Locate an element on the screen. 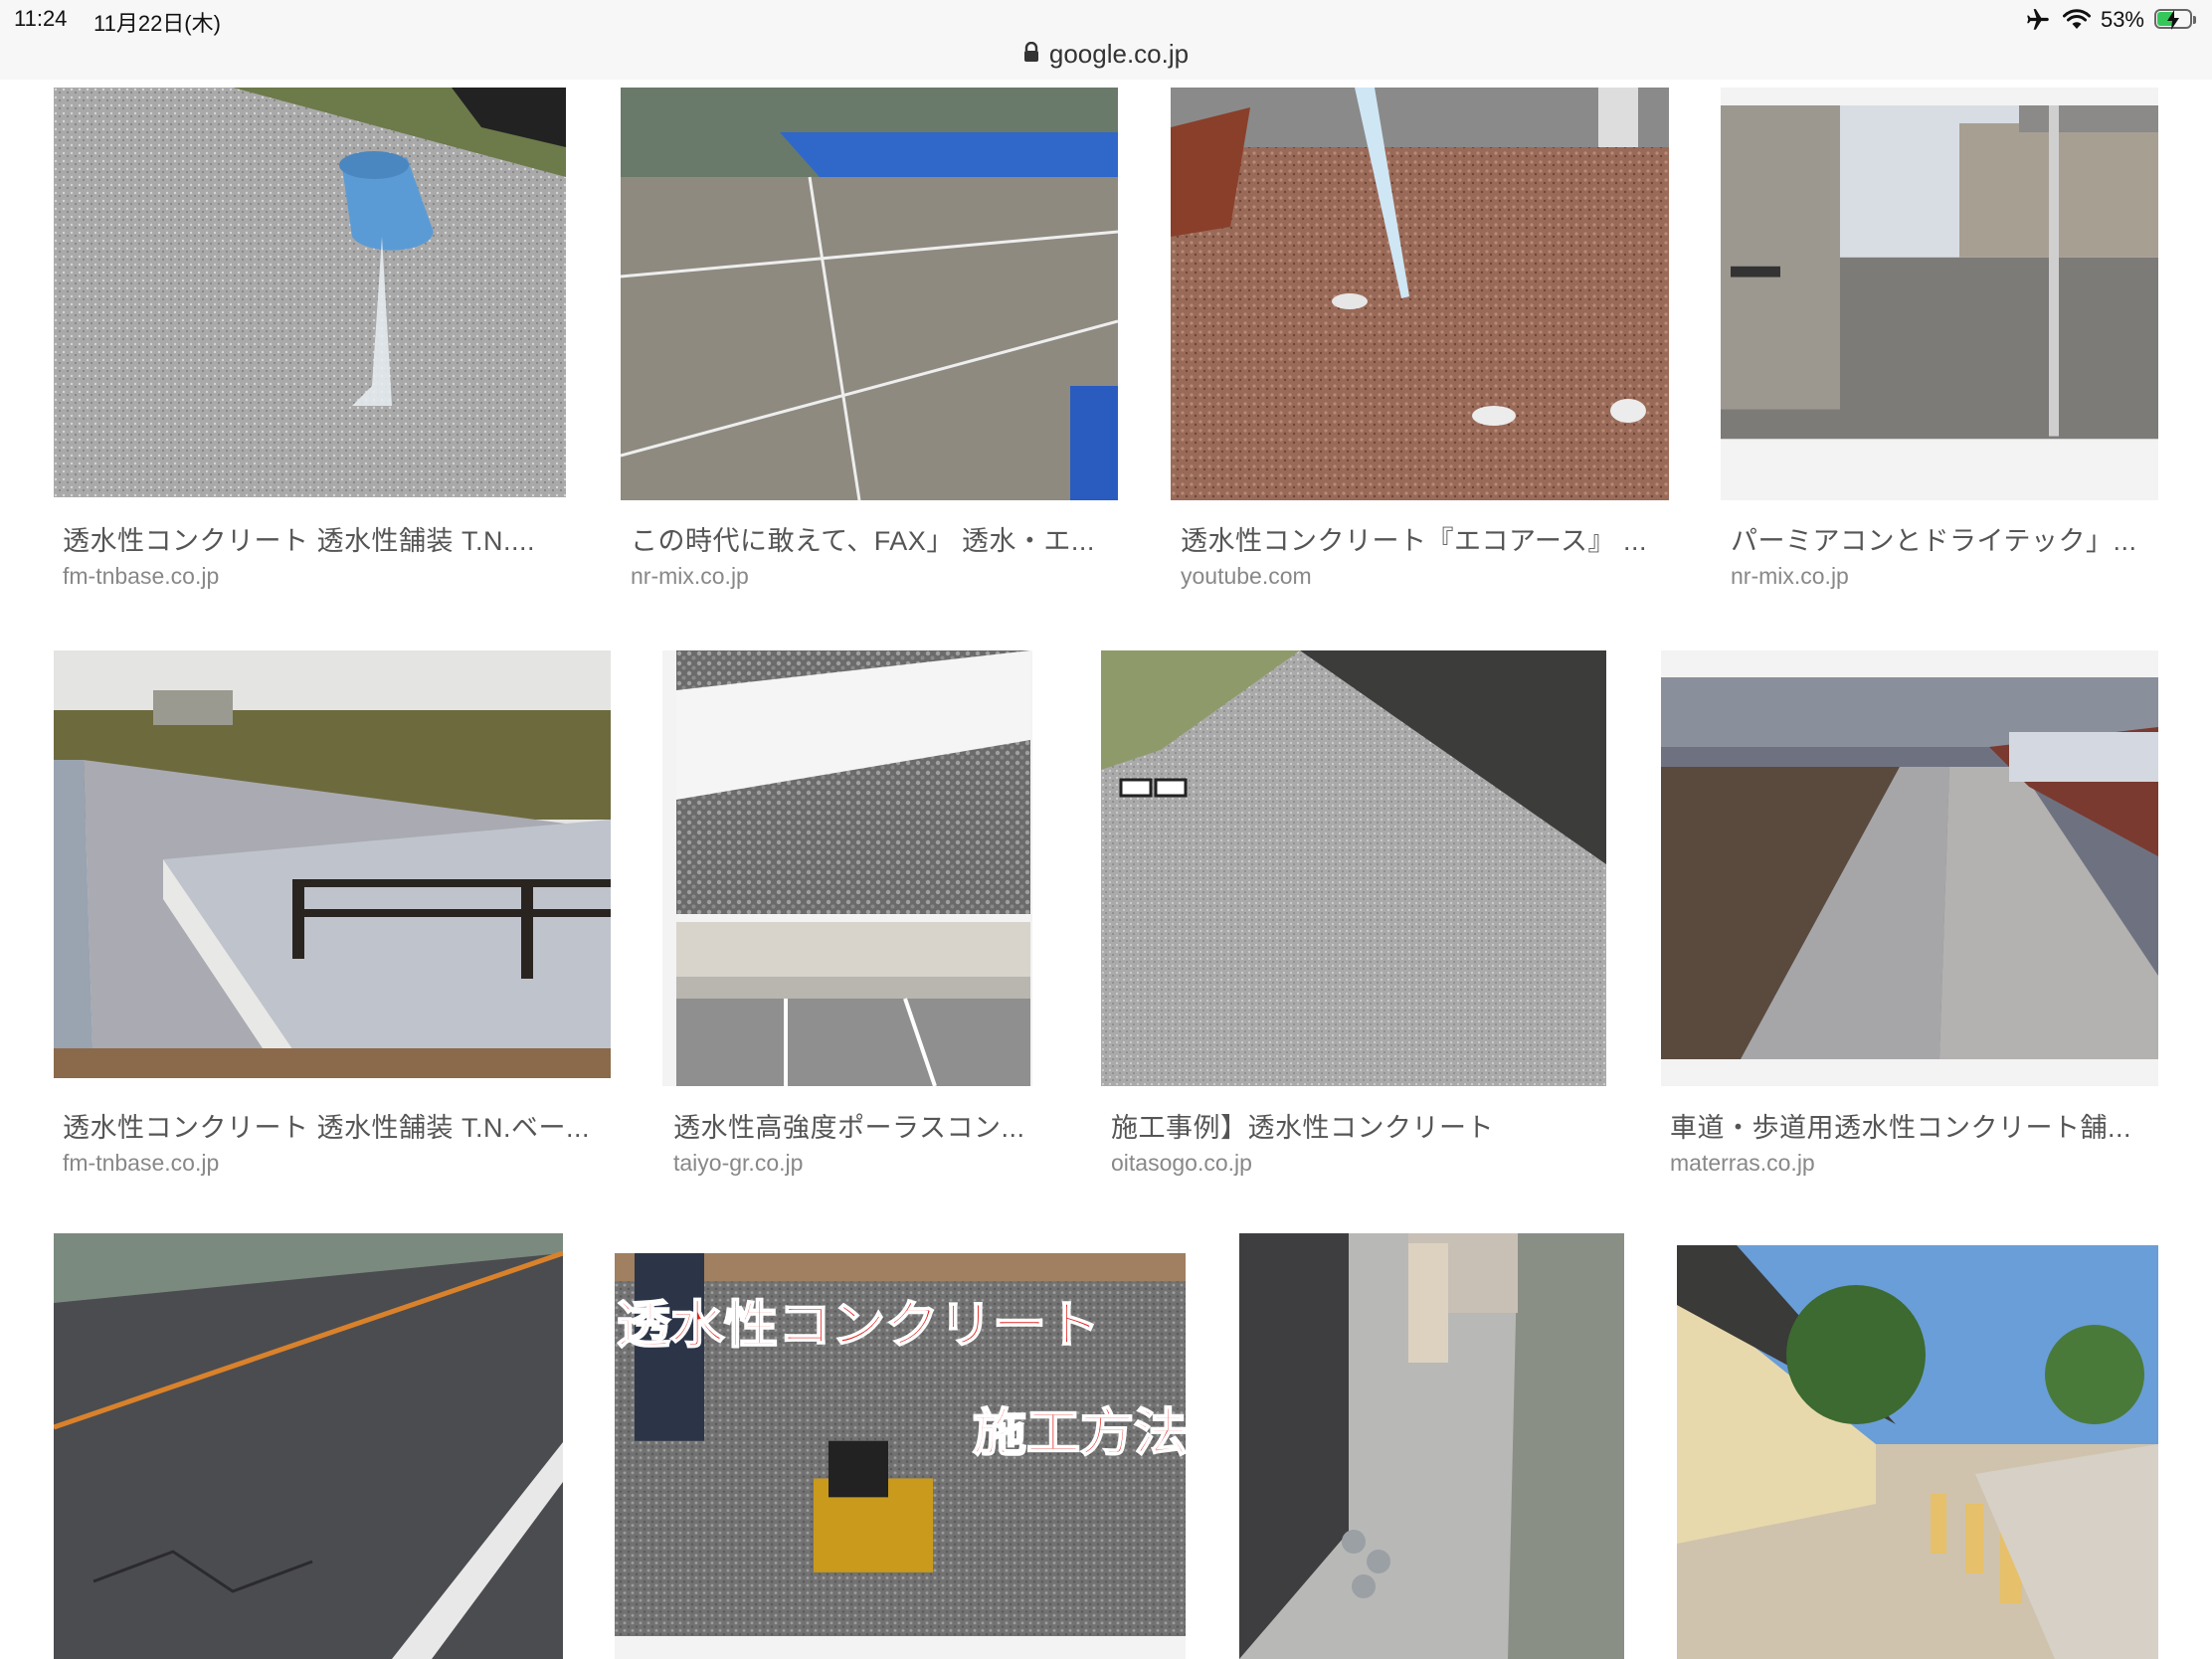 The height and width of the screenshot is (1659, 2212). image-result: 透水性高強度ポーラスコン... taiyo-gr.co.jp is located at coordinates (847, 919).